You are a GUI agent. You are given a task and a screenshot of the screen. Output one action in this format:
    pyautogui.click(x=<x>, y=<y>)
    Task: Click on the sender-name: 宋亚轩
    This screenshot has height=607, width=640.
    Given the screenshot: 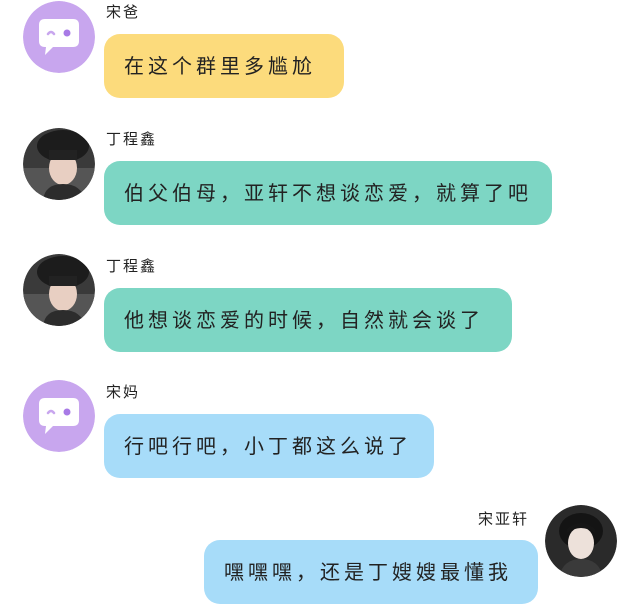 What is the action you would take?
    pyautogui.click(x=504, y=519)
    